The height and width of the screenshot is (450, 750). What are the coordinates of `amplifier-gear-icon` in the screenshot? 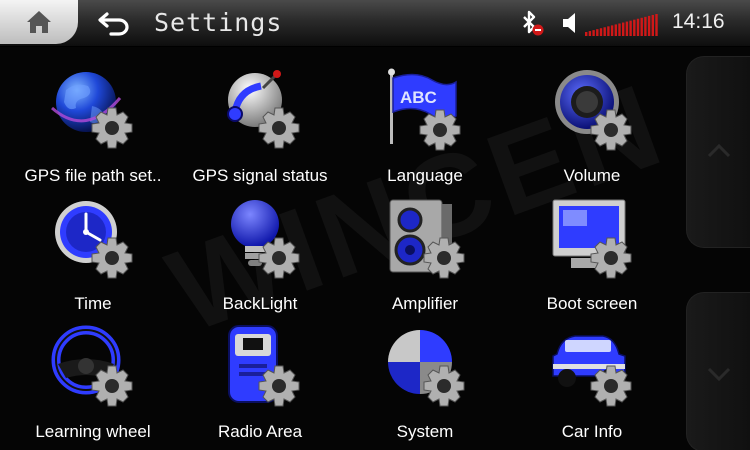 It's located at (427, 239).